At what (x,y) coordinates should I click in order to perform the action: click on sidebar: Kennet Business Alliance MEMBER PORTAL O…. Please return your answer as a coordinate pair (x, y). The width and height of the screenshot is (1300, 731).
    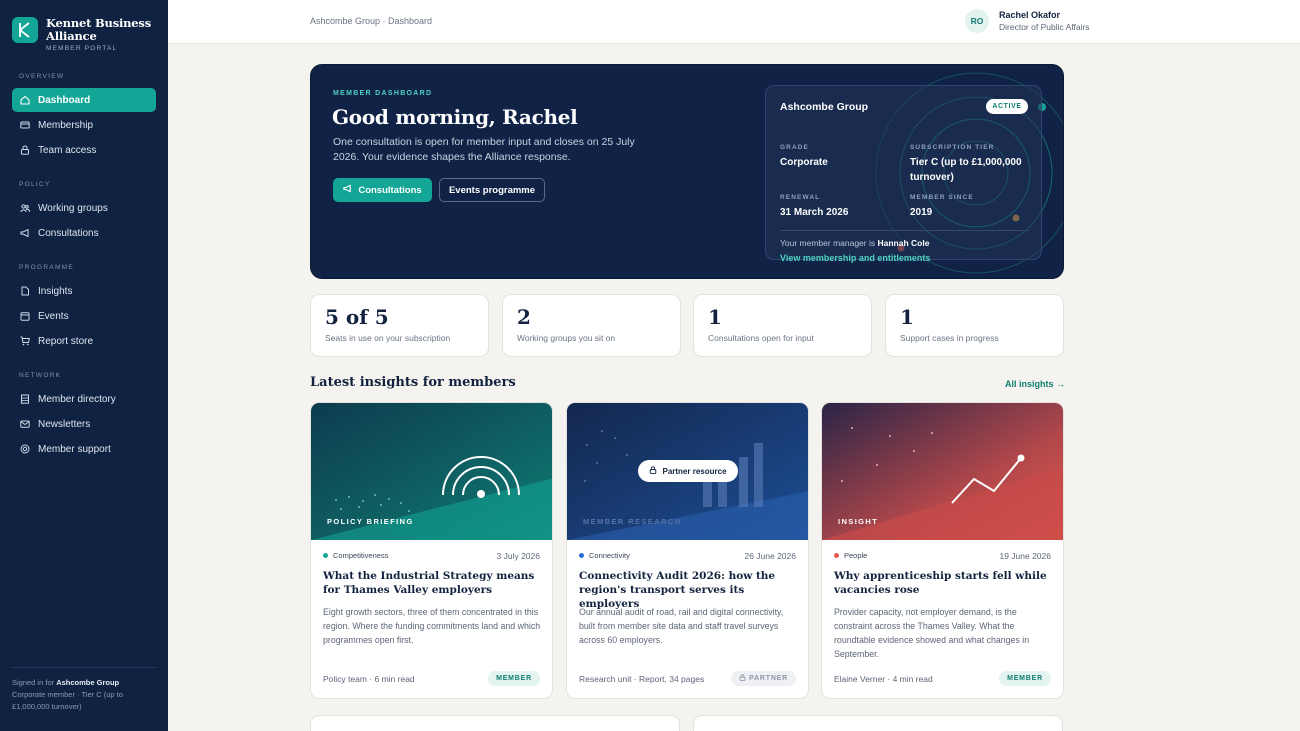
    Looking at the image, I should click on (84, 365).